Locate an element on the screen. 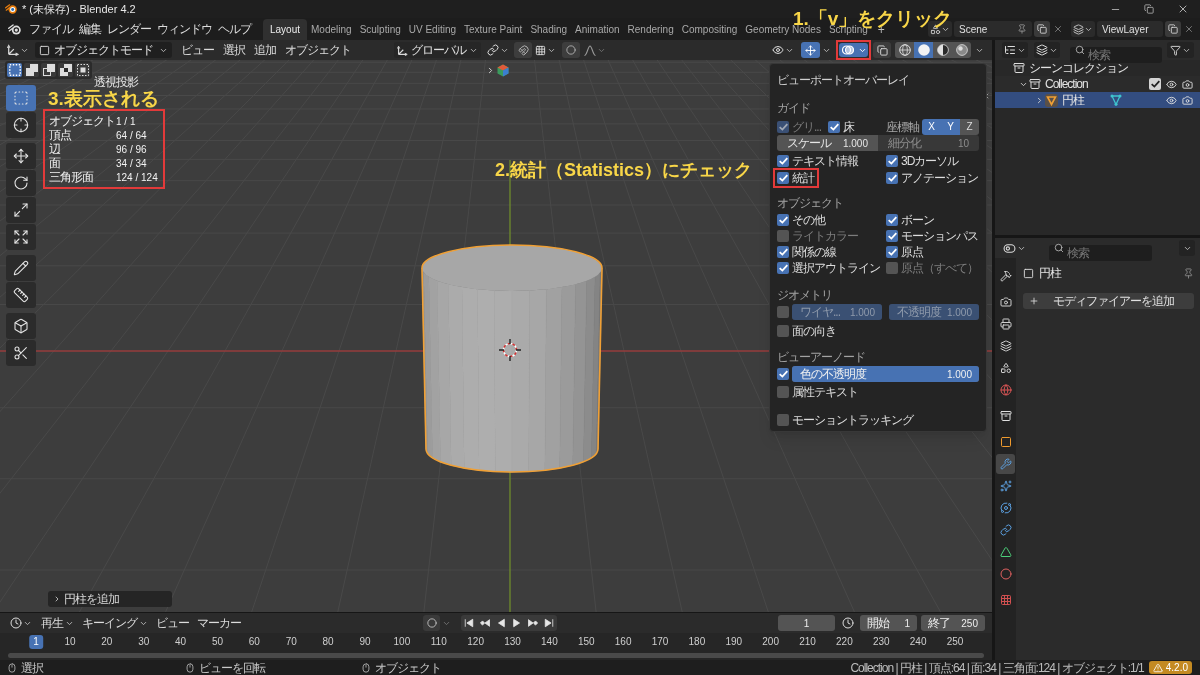 The width and height of the screenshot is (1200, 675). workspace-tab: Rendering is located at coordinates (650, 29).